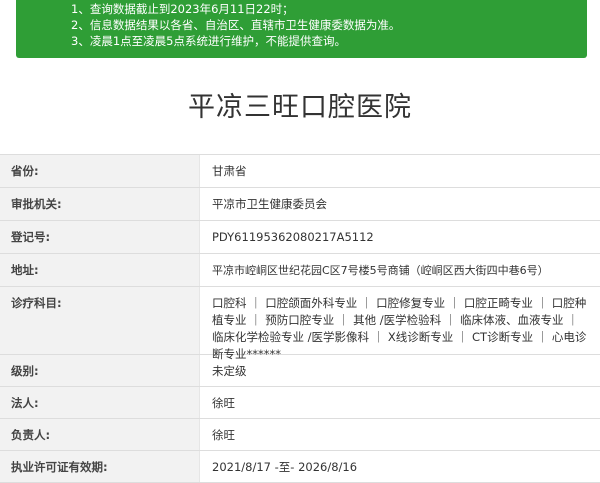  I want to click on value-level: 未定级, so click(229, 371).